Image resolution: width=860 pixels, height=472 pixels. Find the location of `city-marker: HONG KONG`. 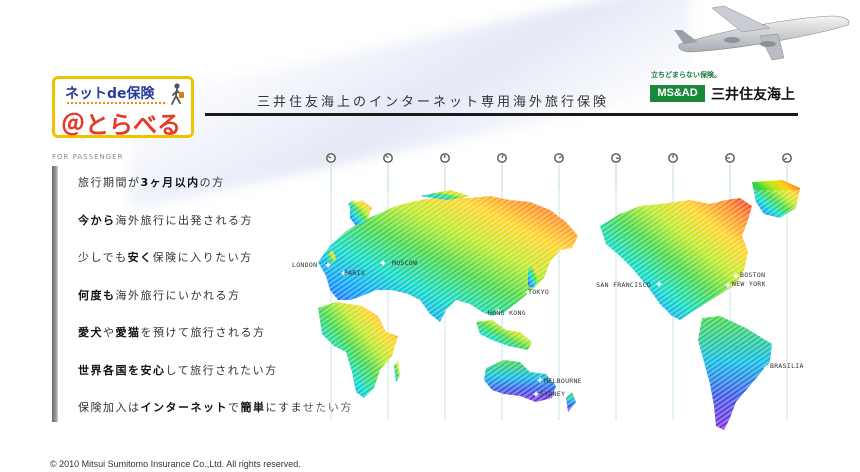

city-marker: HONG KONG is located at coordinates (507, 313).